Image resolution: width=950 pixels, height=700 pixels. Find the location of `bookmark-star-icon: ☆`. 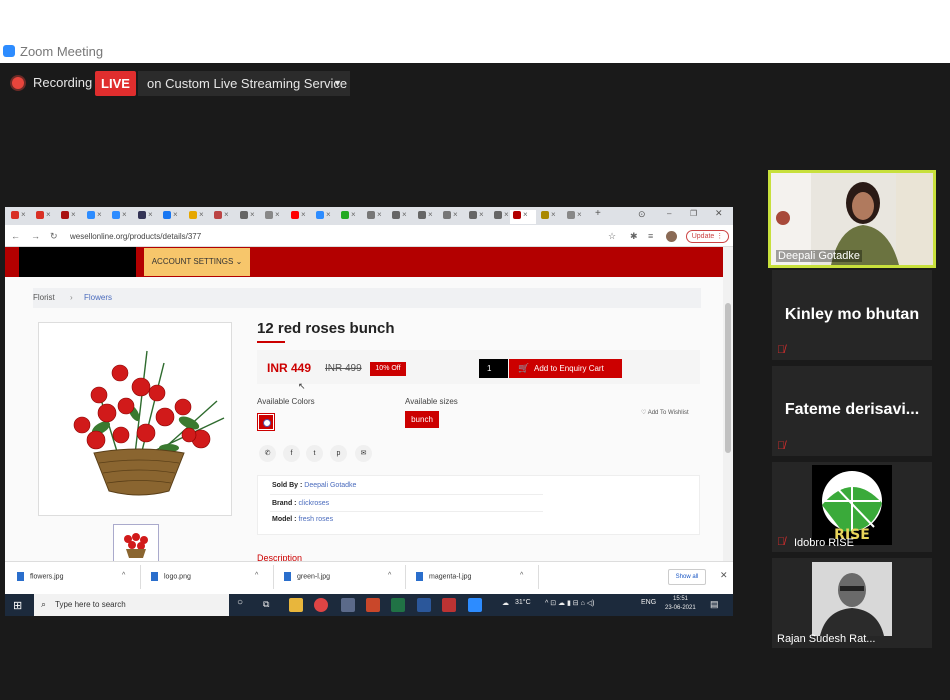

bookmark-star-icon: ☆ is located at coordinates (612, 236).